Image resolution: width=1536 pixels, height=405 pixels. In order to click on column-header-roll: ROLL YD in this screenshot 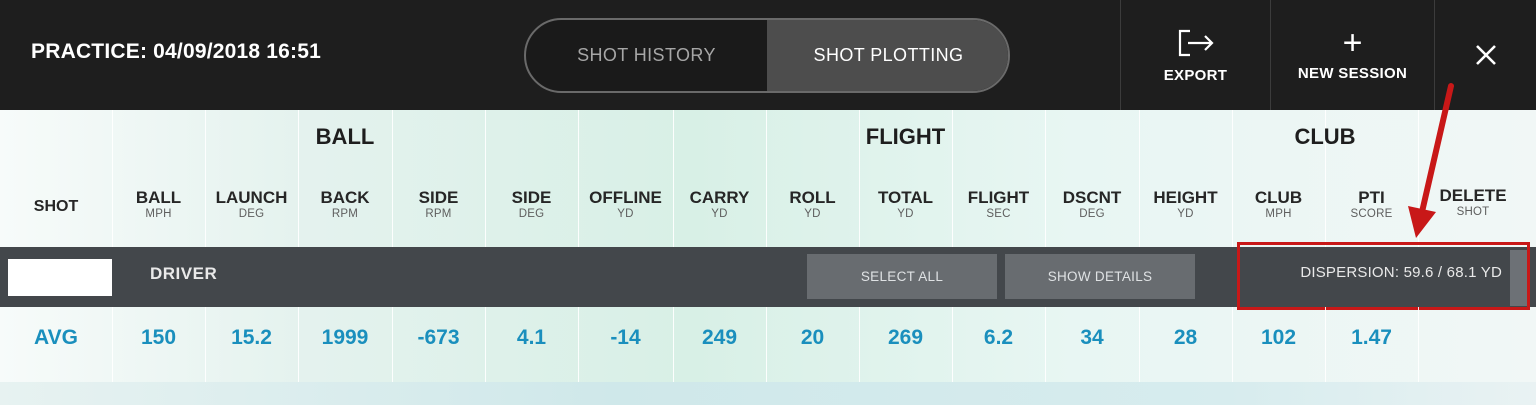, I will do `click(812, 204)`.